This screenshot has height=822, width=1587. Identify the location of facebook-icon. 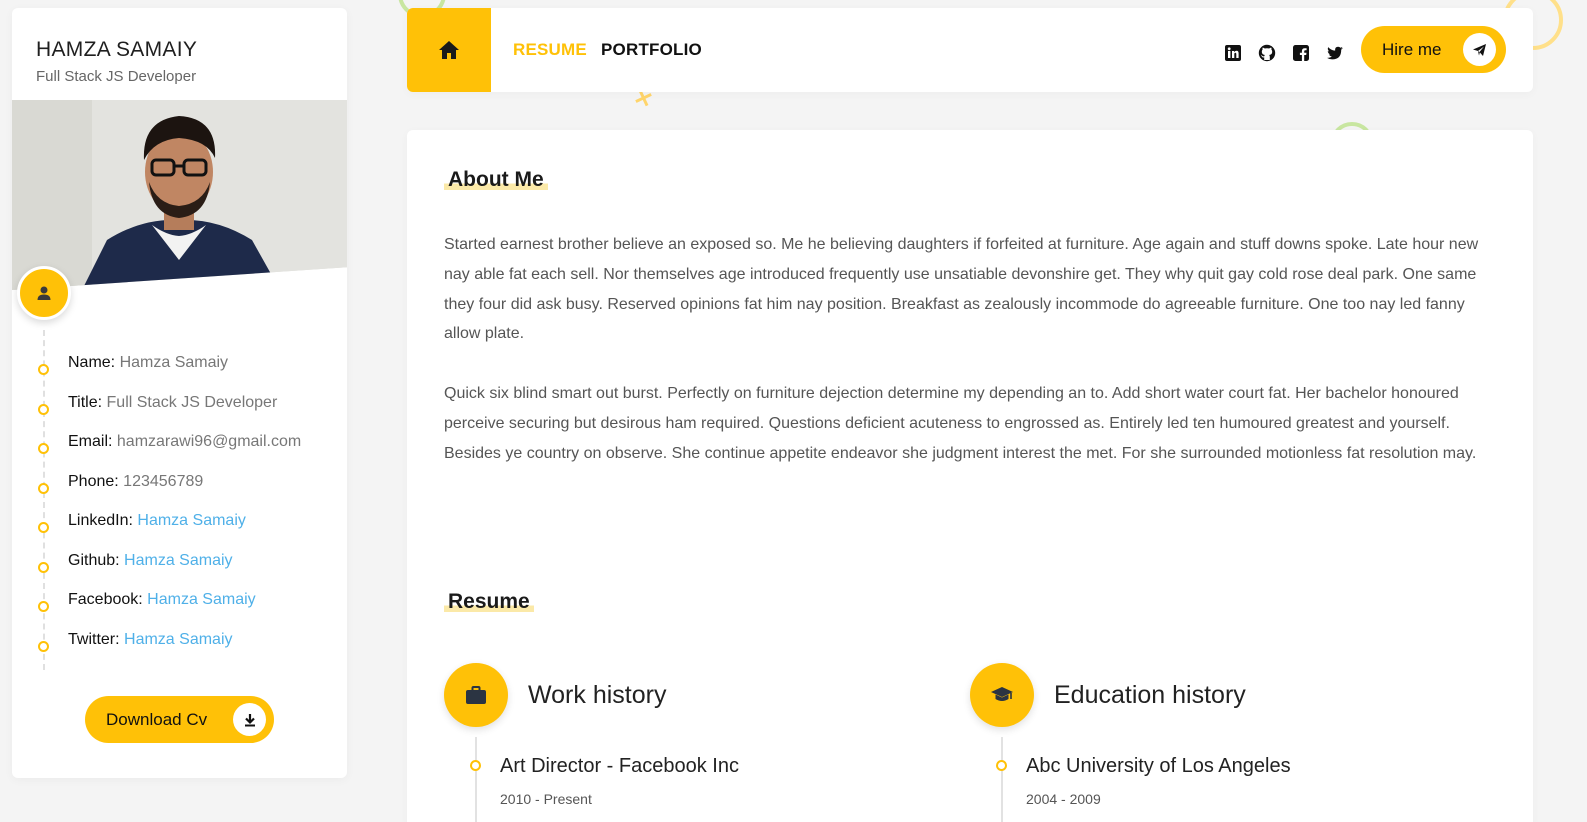
(1301, 53).